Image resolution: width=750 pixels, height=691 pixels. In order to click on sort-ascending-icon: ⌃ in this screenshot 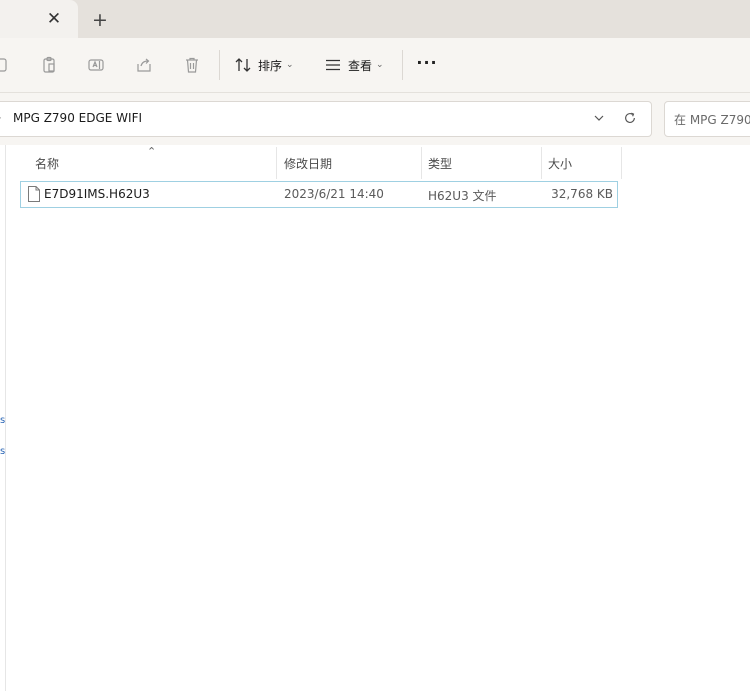, I will do `click(152, 151)`.